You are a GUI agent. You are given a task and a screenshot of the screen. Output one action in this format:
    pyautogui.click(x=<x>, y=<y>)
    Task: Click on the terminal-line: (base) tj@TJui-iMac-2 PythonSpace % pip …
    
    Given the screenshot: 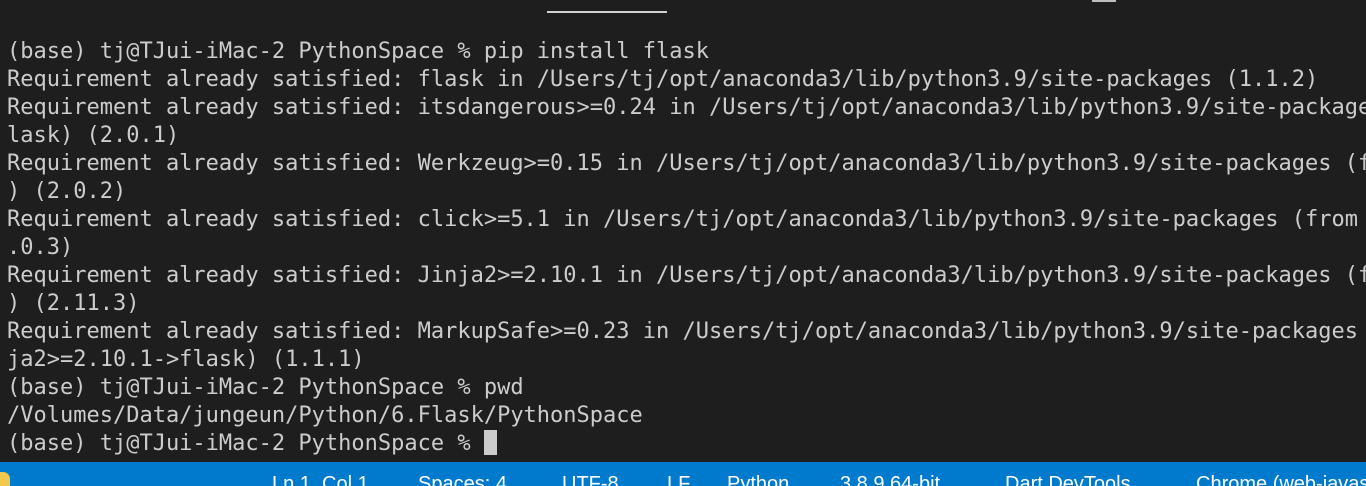 What is the action you would take?
    pyautogui.click(x=358, y=51)
    